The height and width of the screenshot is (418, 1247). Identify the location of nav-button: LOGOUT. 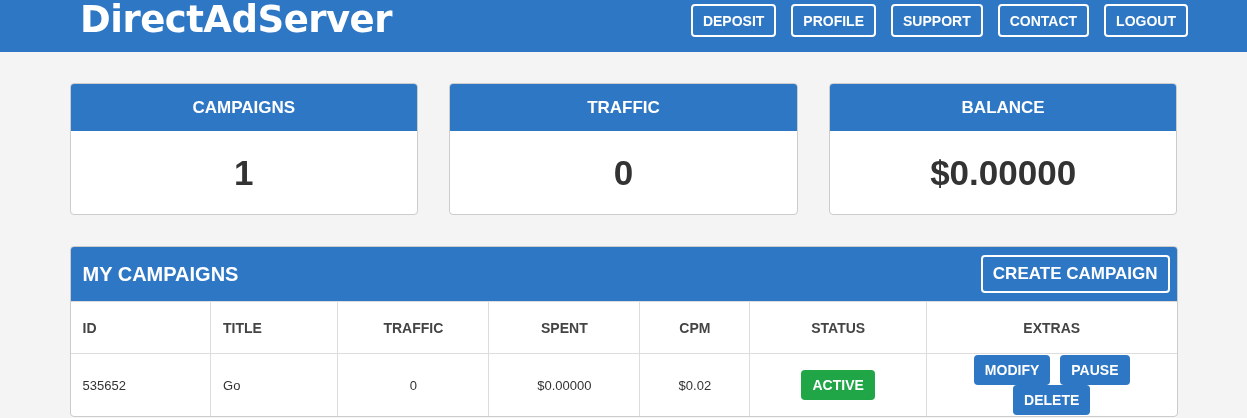
(1146, 20).